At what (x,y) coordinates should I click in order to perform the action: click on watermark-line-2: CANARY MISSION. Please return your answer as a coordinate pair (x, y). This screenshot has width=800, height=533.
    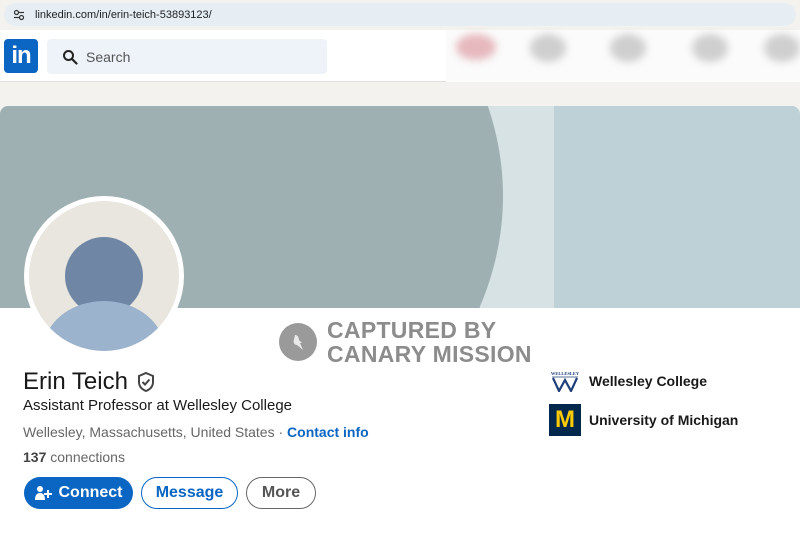
    Looking at the image, I should click on (429, 354).